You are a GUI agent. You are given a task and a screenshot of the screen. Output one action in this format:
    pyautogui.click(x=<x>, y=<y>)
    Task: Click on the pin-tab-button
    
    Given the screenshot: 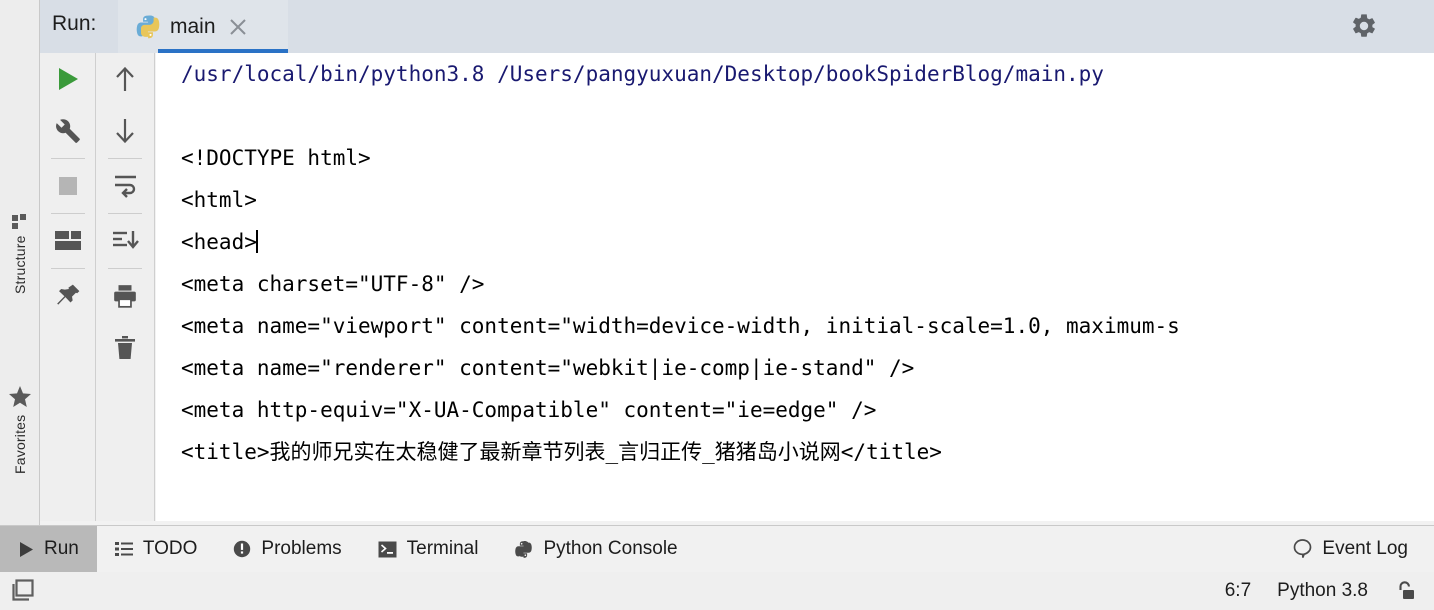 What is the action you would take?
    pyautogui.click(x=68, y=296)
    